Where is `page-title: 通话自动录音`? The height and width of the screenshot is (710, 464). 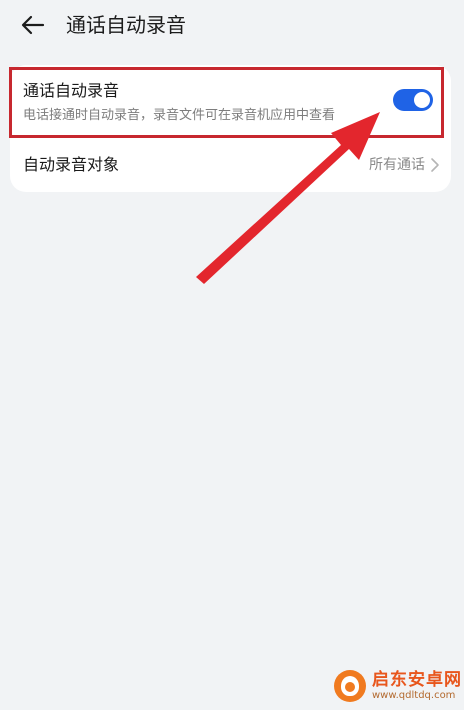
page-title: 通话自动录音 is located at coordinates (126, 25).